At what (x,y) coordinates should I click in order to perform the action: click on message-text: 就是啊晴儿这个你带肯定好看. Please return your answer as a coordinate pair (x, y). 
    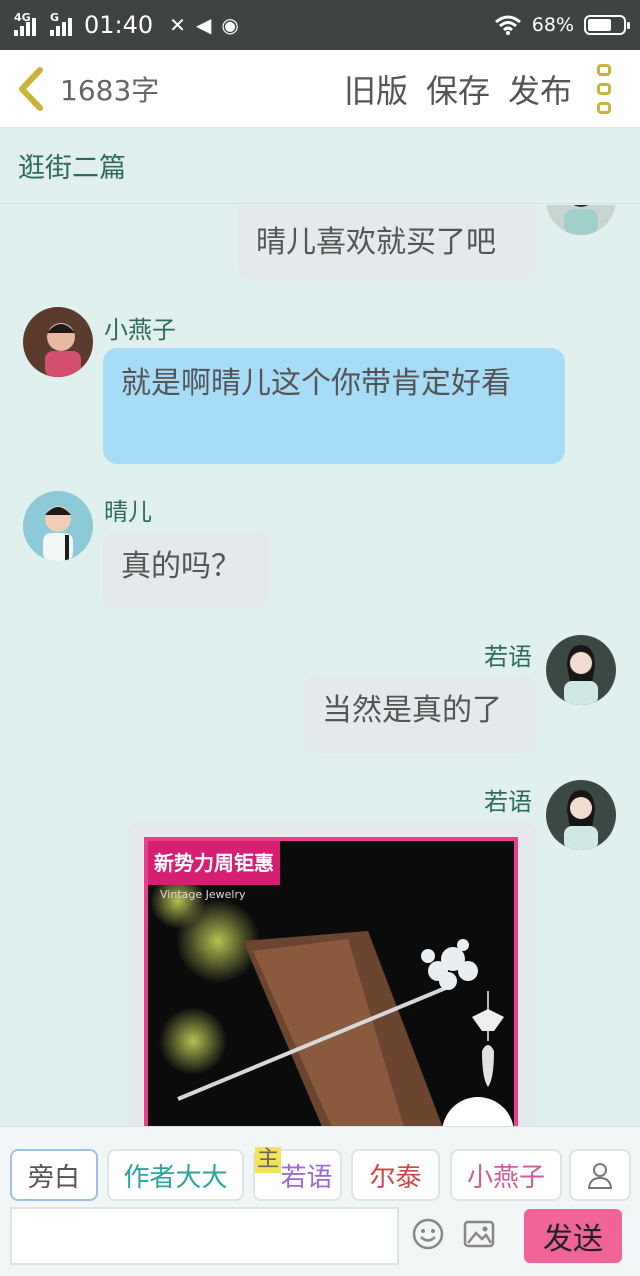
    Looking at the image, I should click on (316, 383).